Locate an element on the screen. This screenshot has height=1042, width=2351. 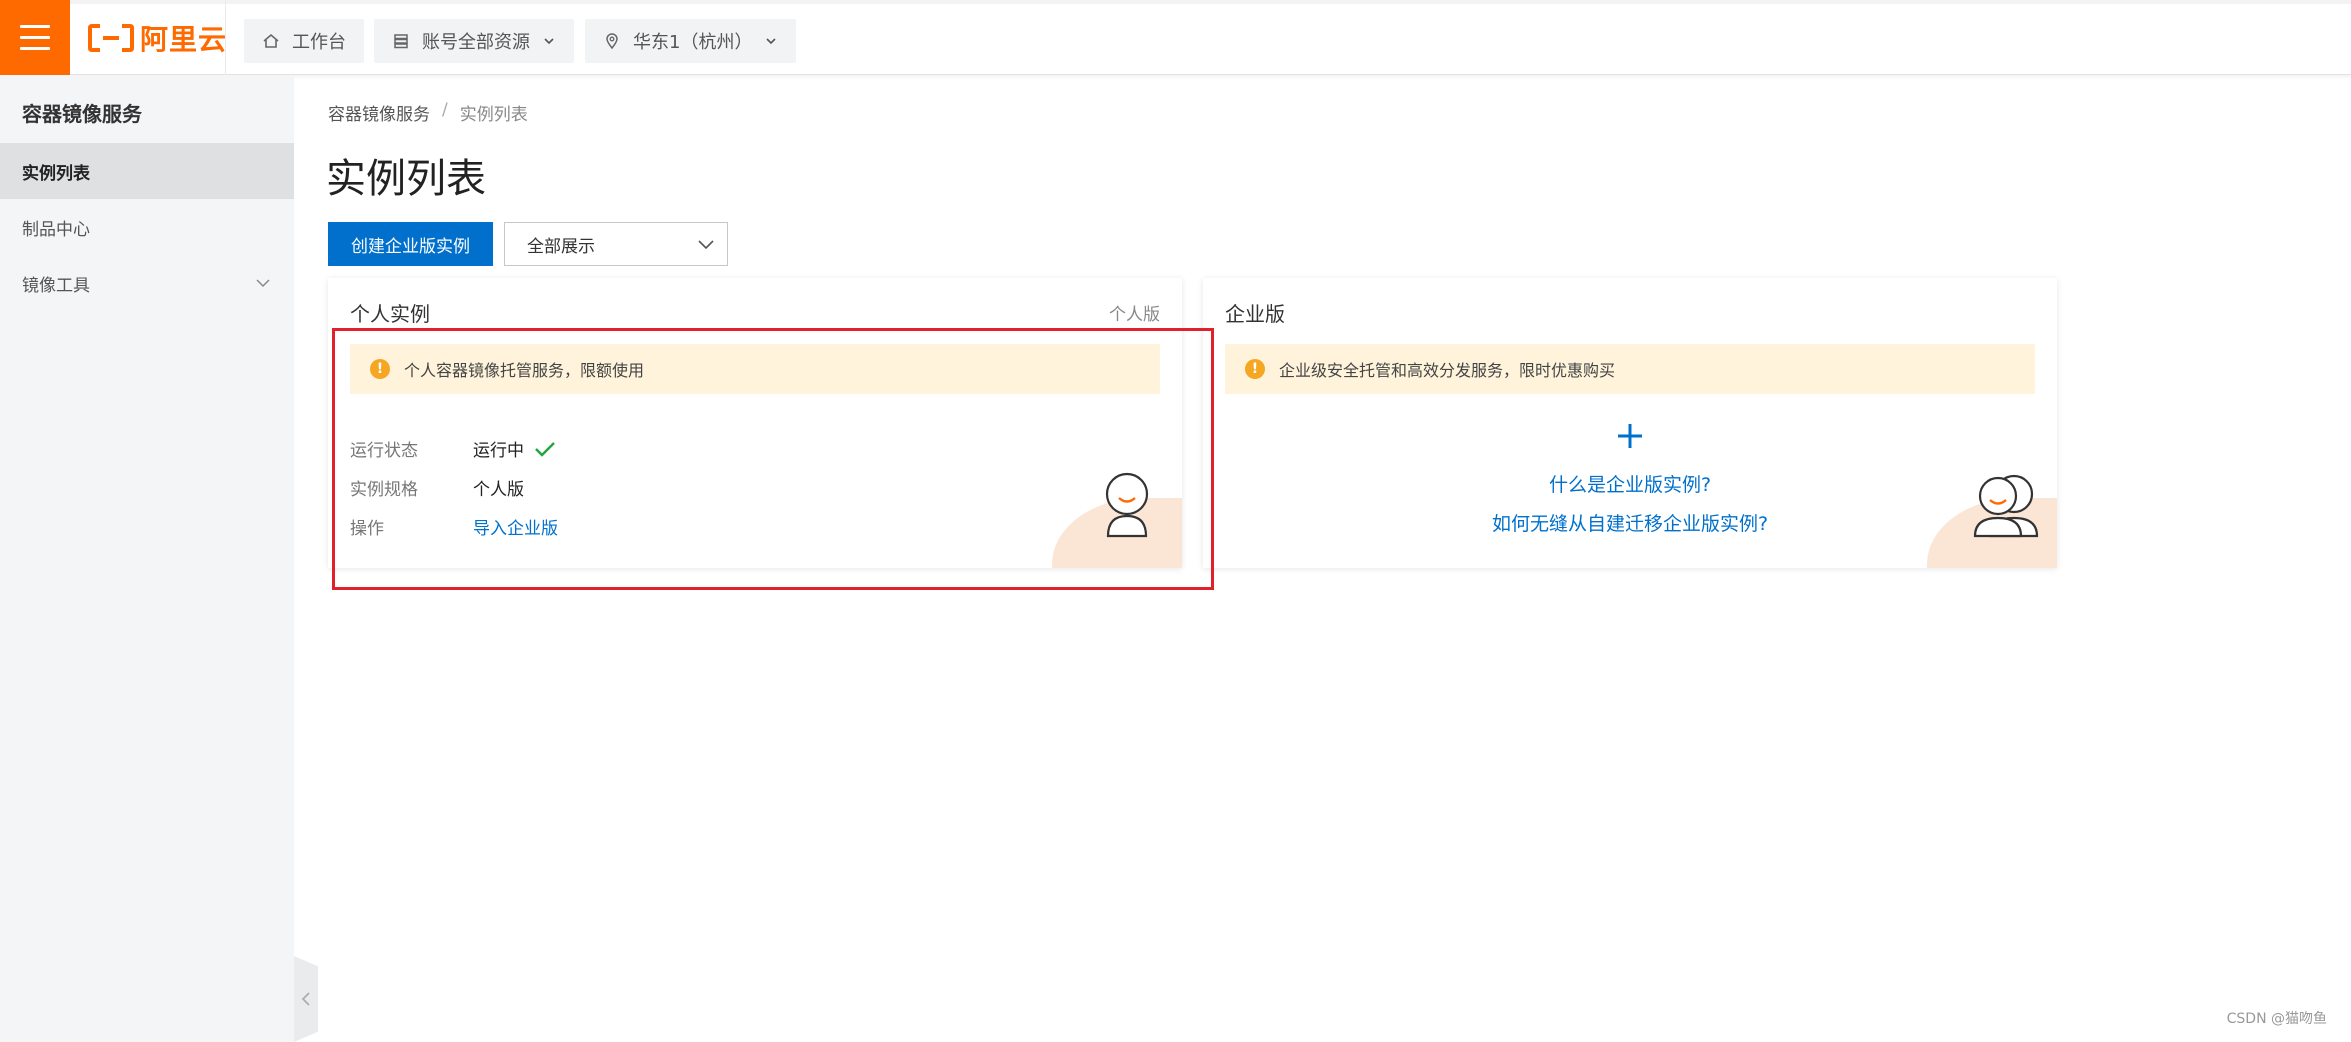
sidebar-item-label: 镜像工具 is located at coordinates (56, 285).